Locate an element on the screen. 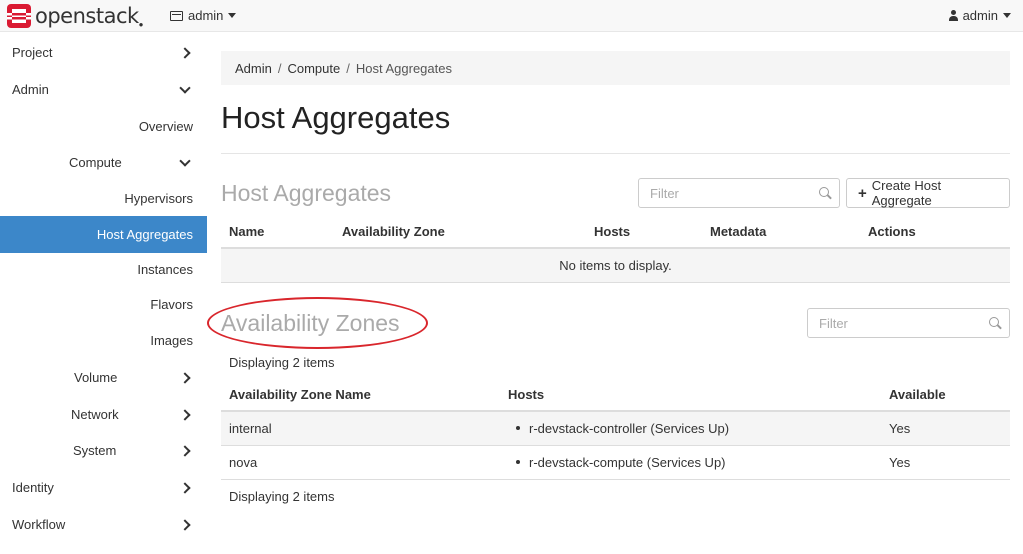 This screenshot has height=554, width=1023. top-navbar: openstack ● admin admin is located at coordinates (511, 16).